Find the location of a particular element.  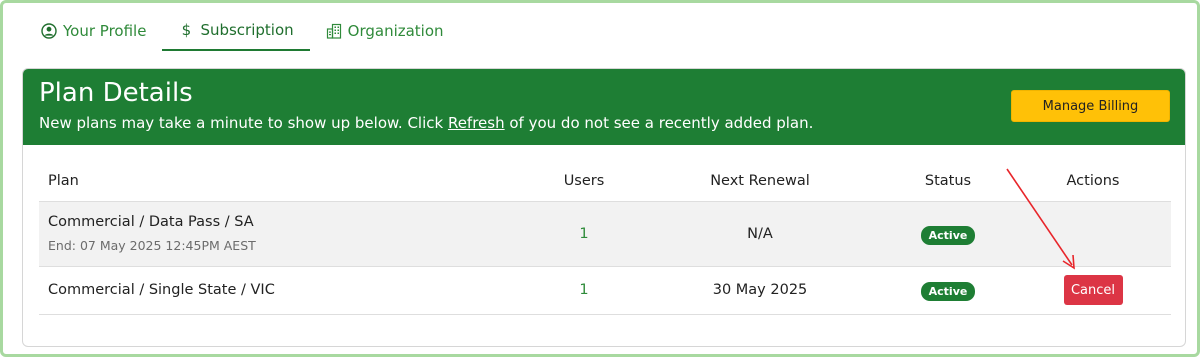

tab-subscription: $ Subscription is located at coordinates (236, 31).